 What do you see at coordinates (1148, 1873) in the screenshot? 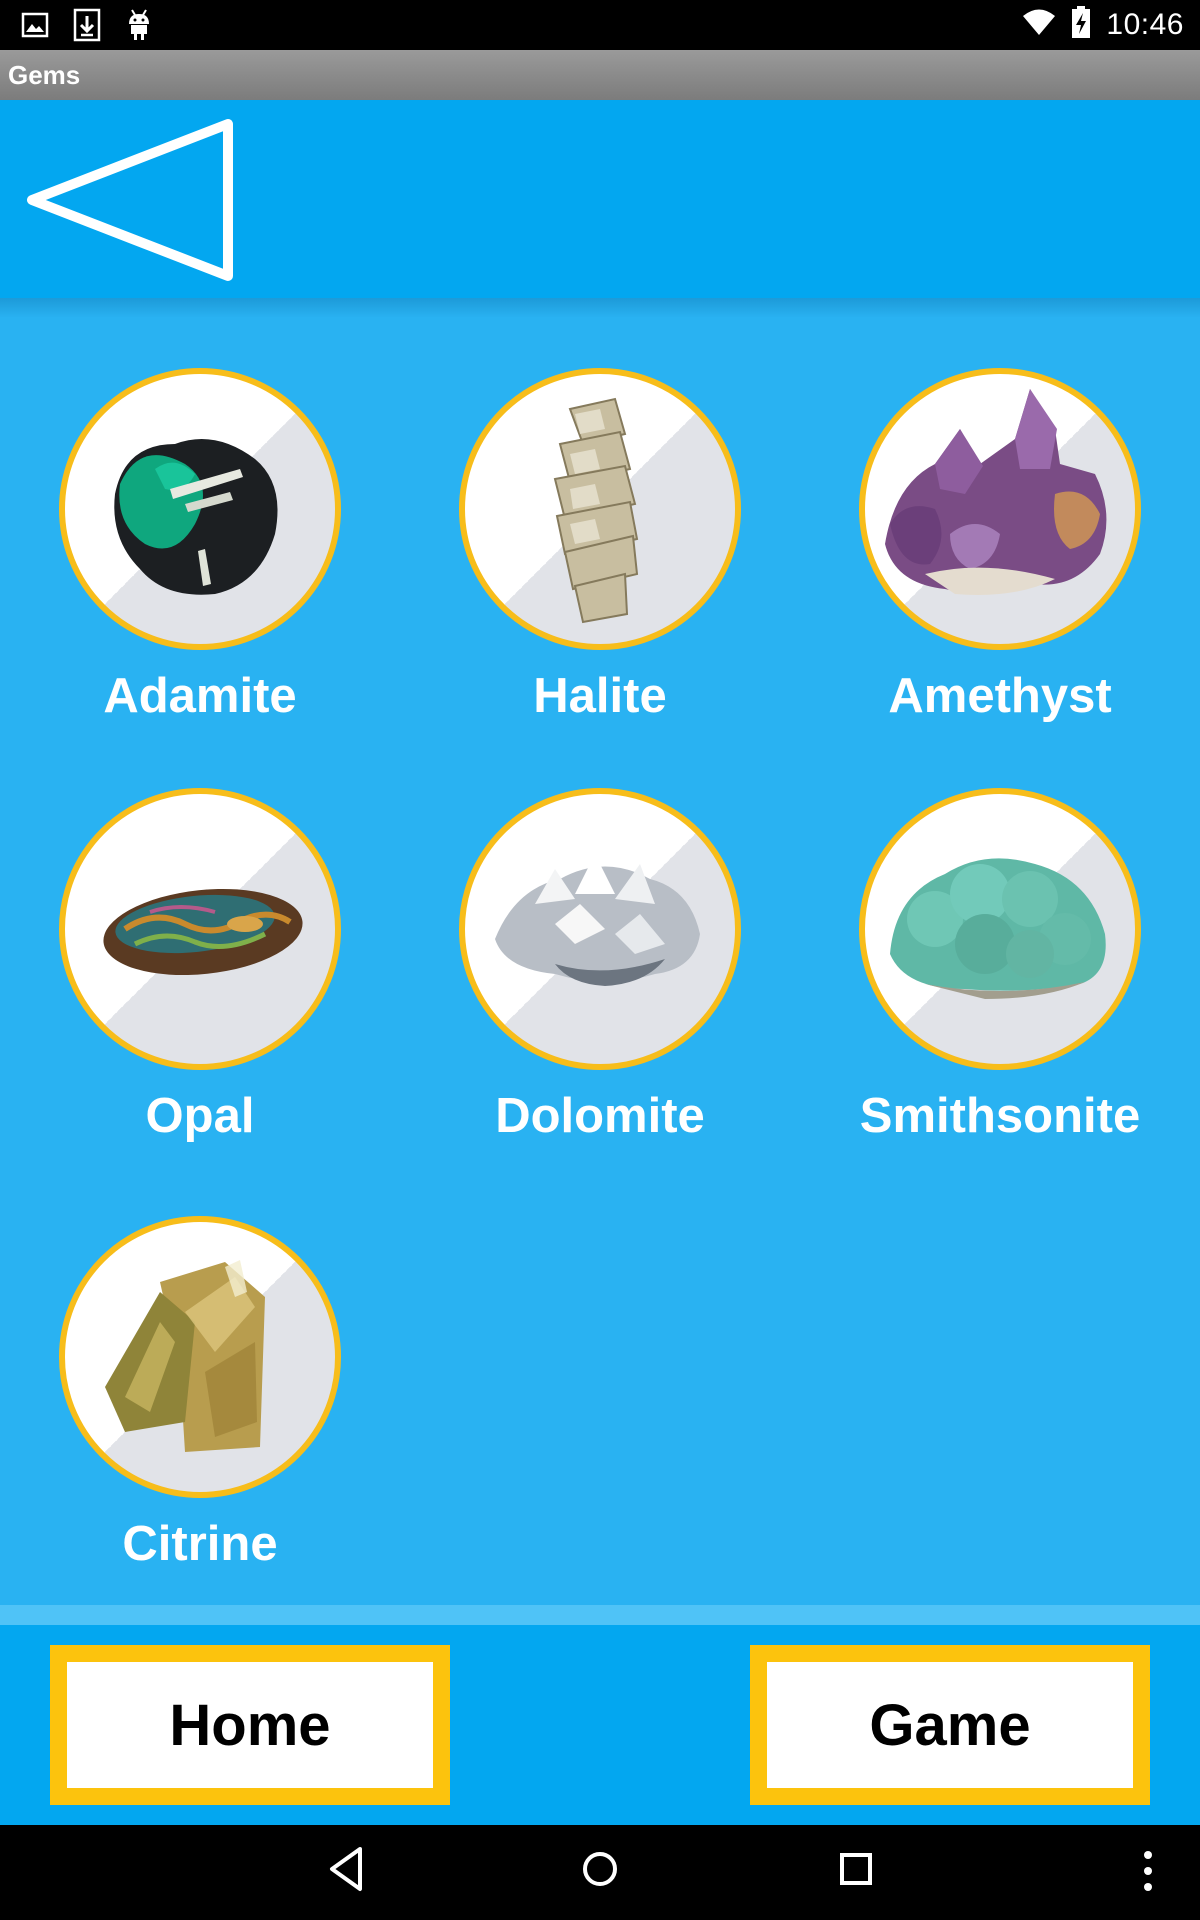
I see `menu-icon` at bounding box center [1148, 1873].